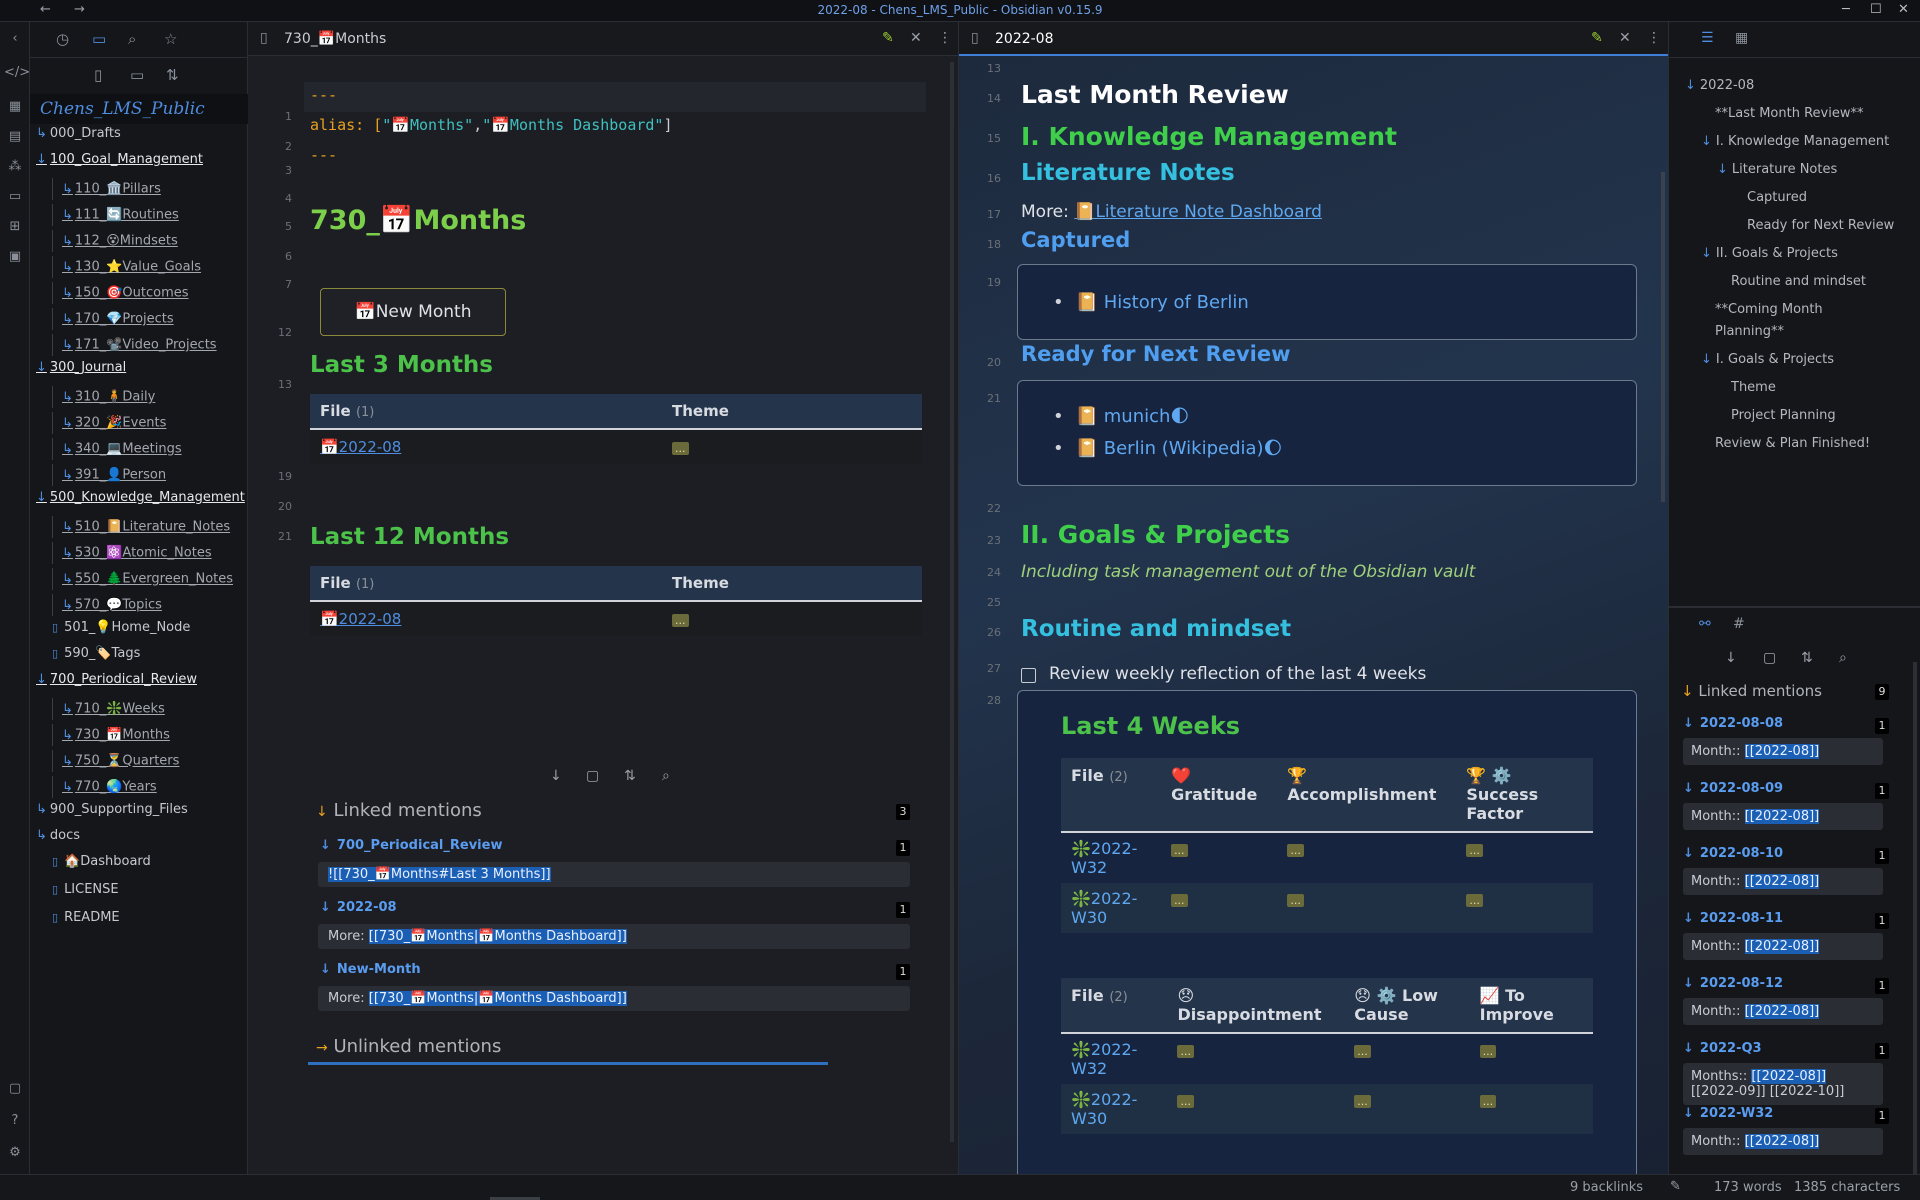 This screenshot has width=1920, height=1200. I want to click on collapse-sidebar-icon: ‹, so click(15, 39).